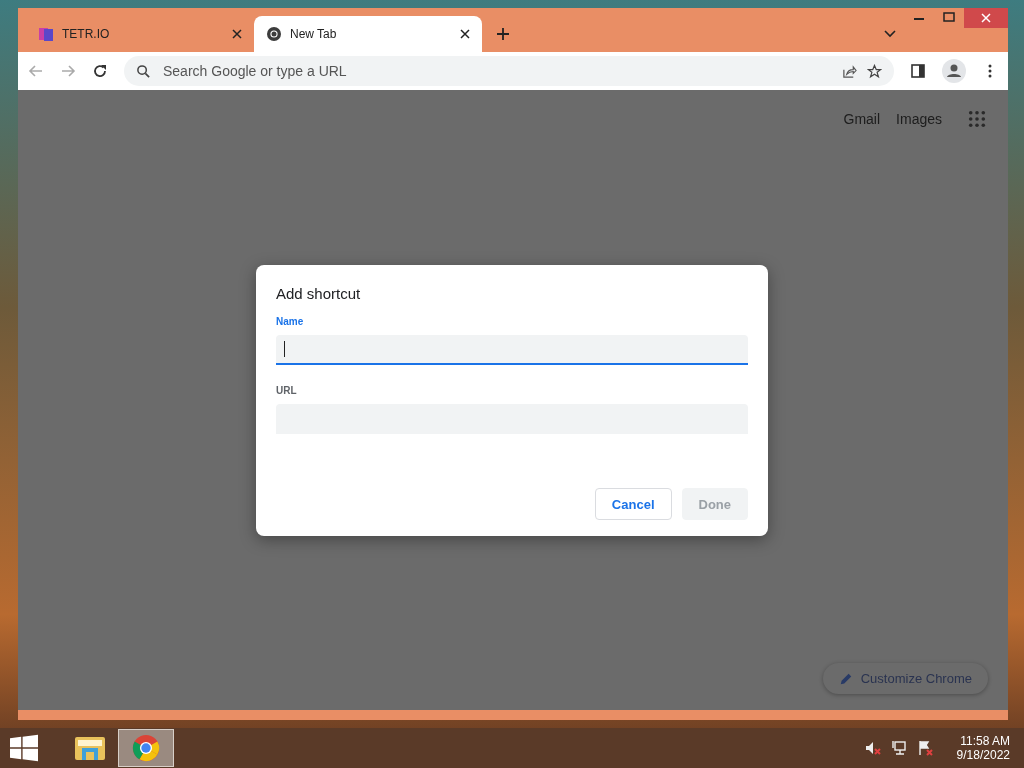  What do you see at coordinates (872, 748) in the screenshot?
I see `muted-speaker-icon` at bounding box center [872, 748].